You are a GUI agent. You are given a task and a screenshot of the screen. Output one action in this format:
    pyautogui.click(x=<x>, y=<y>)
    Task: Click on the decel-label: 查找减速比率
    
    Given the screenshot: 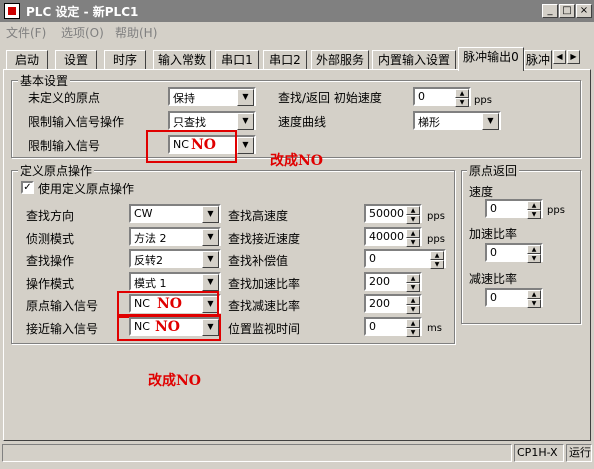 What is the action you would take?
    pyautogui.click(x=264, y=306)
    